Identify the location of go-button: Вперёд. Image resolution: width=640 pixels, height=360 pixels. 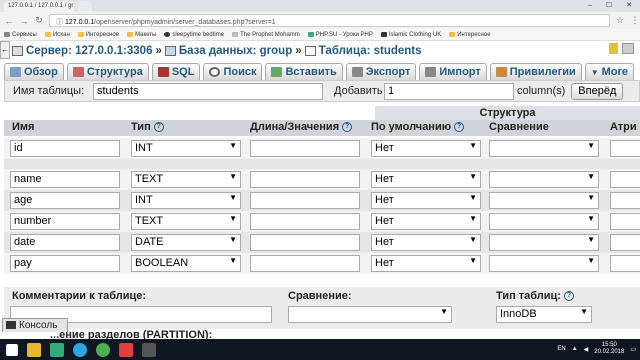
(597, 91).